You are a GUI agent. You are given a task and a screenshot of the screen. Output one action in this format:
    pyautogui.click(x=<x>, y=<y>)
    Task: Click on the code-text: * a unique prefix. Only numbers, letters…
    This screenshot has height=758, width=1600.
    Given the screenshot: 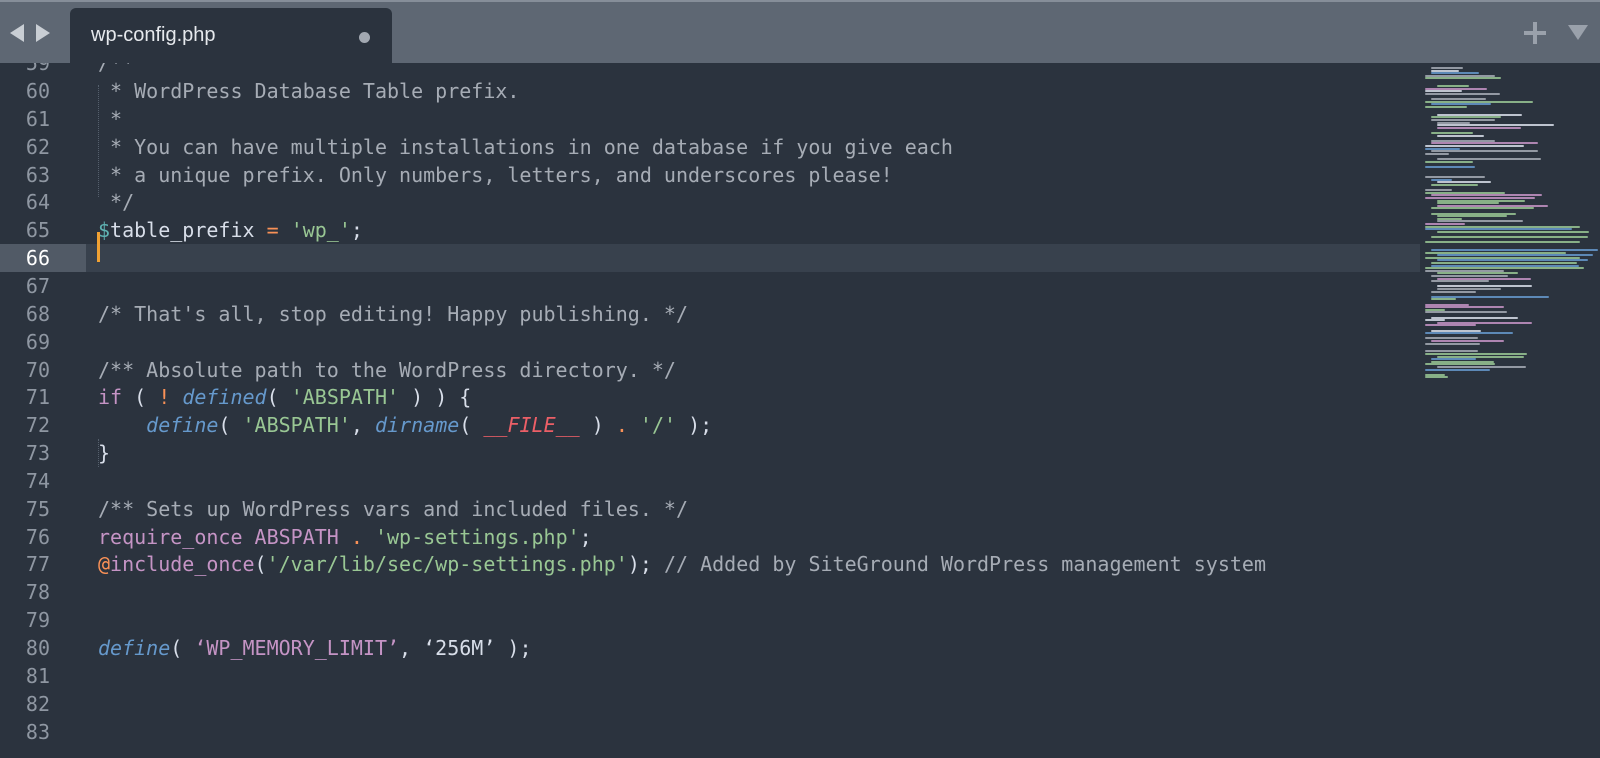 What is the action you would take?
    pyautogui.click(x=495, y=175)
    